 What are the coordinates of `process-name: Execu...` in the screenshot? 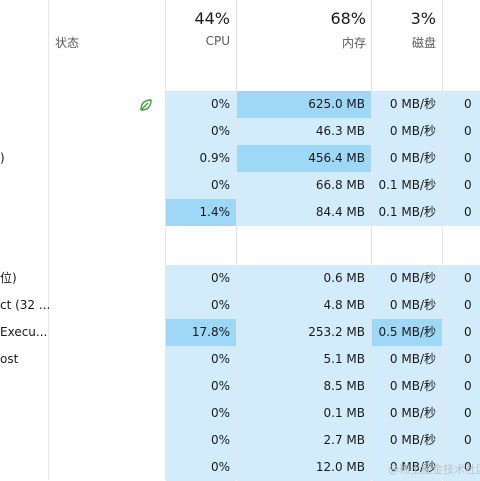 It's located at (24, 332).